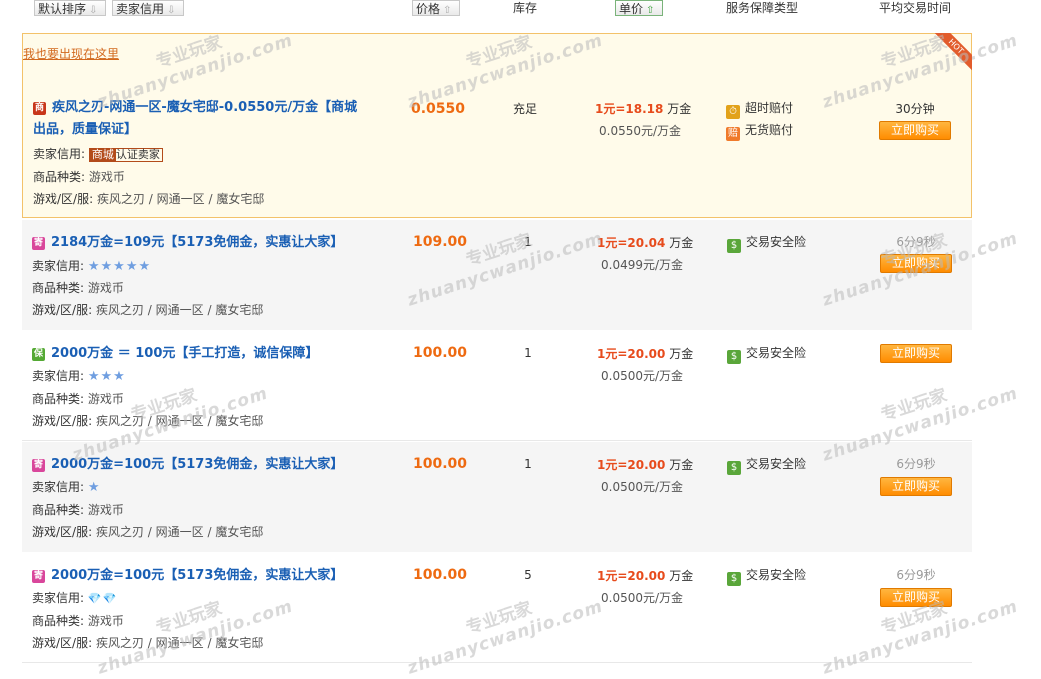 The width and height of the screenshot is (1041, 679). I want to click on unit-price-sub: 0.0550元/万金, so click(640, 131).